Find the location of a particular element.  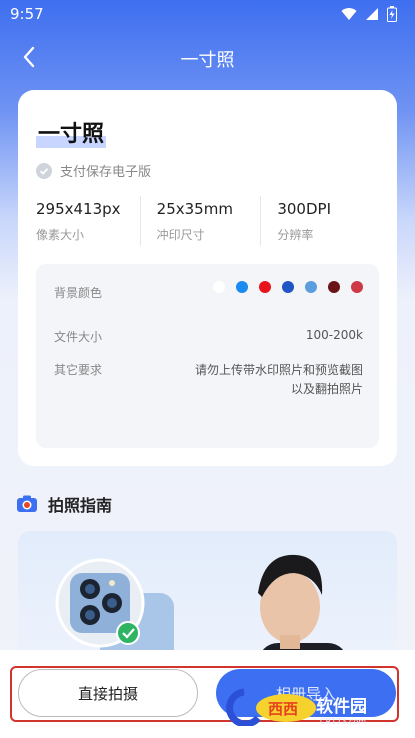

cellular-signal-icon is located at coordinates (372, 14).